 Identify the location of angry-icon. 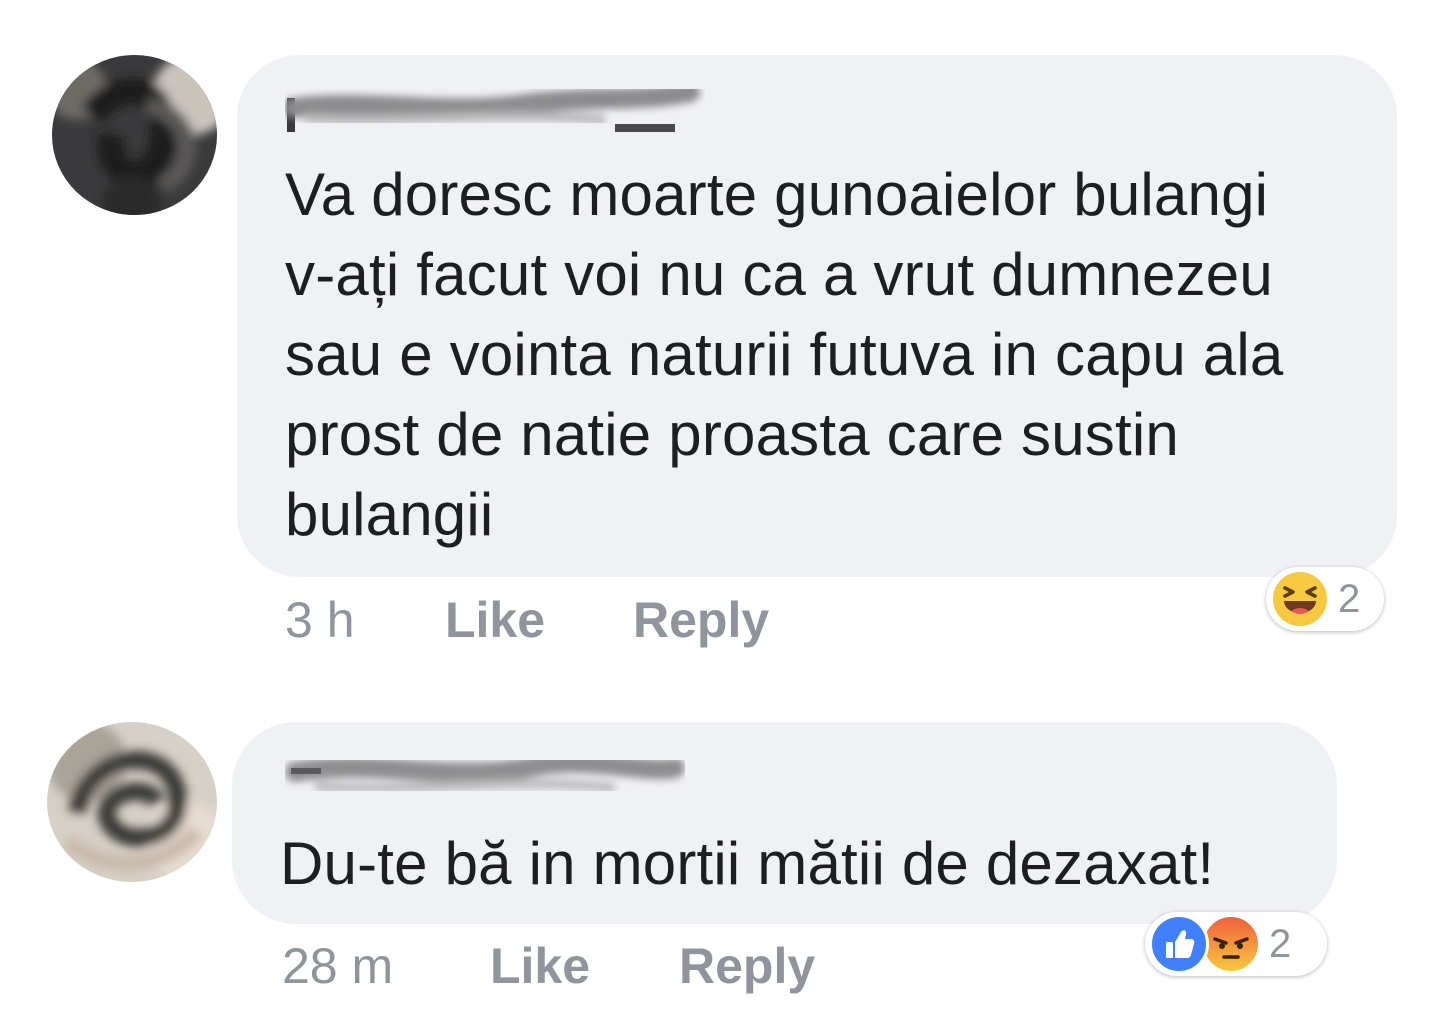
(1231, 944).